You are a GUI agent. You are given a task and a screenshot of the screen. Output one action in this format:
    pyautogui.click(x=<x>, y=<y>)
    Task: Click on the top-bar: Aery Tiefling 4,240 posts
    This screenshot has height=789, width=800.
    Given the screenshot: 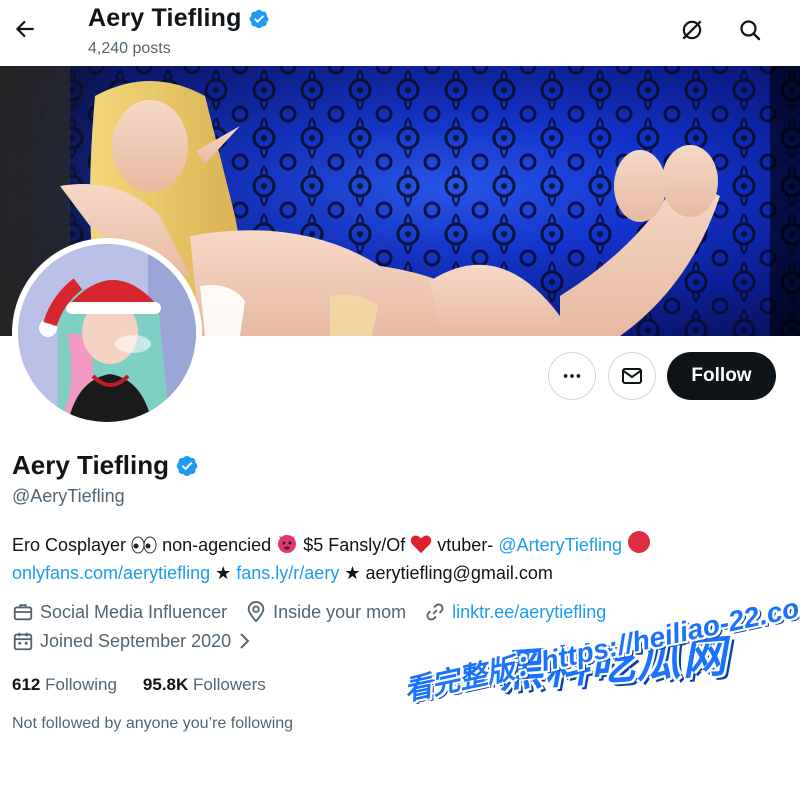 What is the action you would take?
    pyautogui.click(x=400, y=33)
    